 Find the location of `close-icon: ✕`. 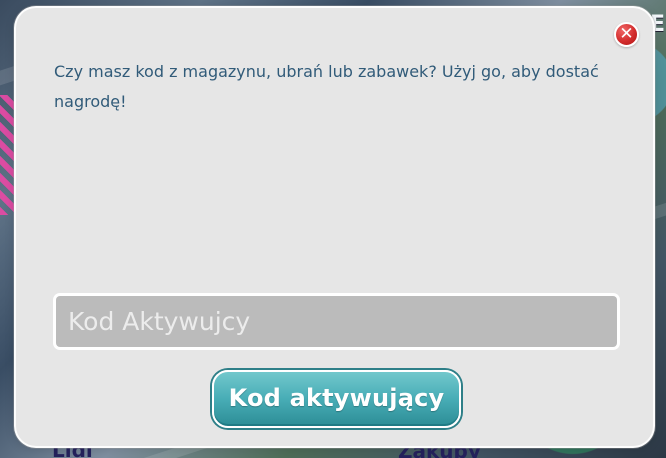

close-icon: ✕ is located at coordinates (626, 34).